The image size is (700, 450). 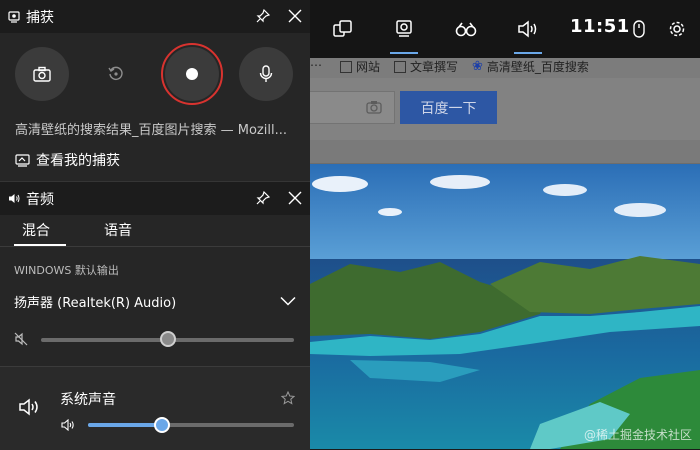 I want to click on performance-widget-button, so click(x=466, y=29).